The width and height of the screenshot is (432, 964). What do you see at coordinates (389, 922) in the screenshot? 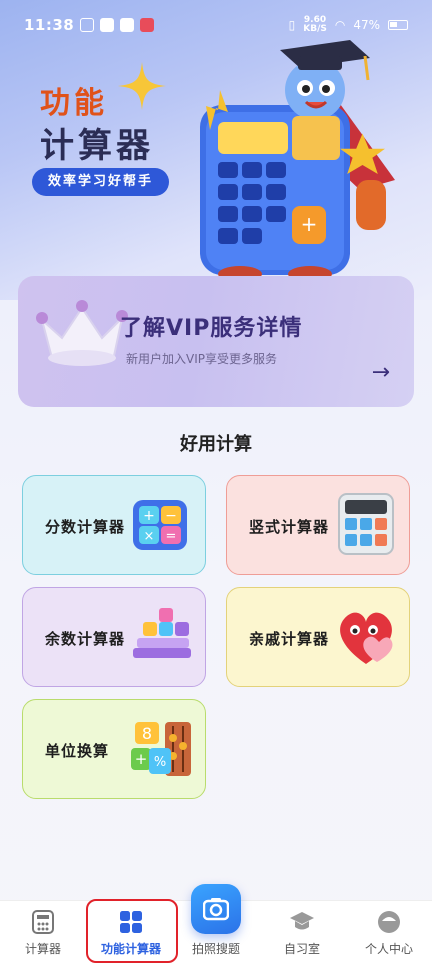
I see `user-icon` at bounding box center [389, 922].